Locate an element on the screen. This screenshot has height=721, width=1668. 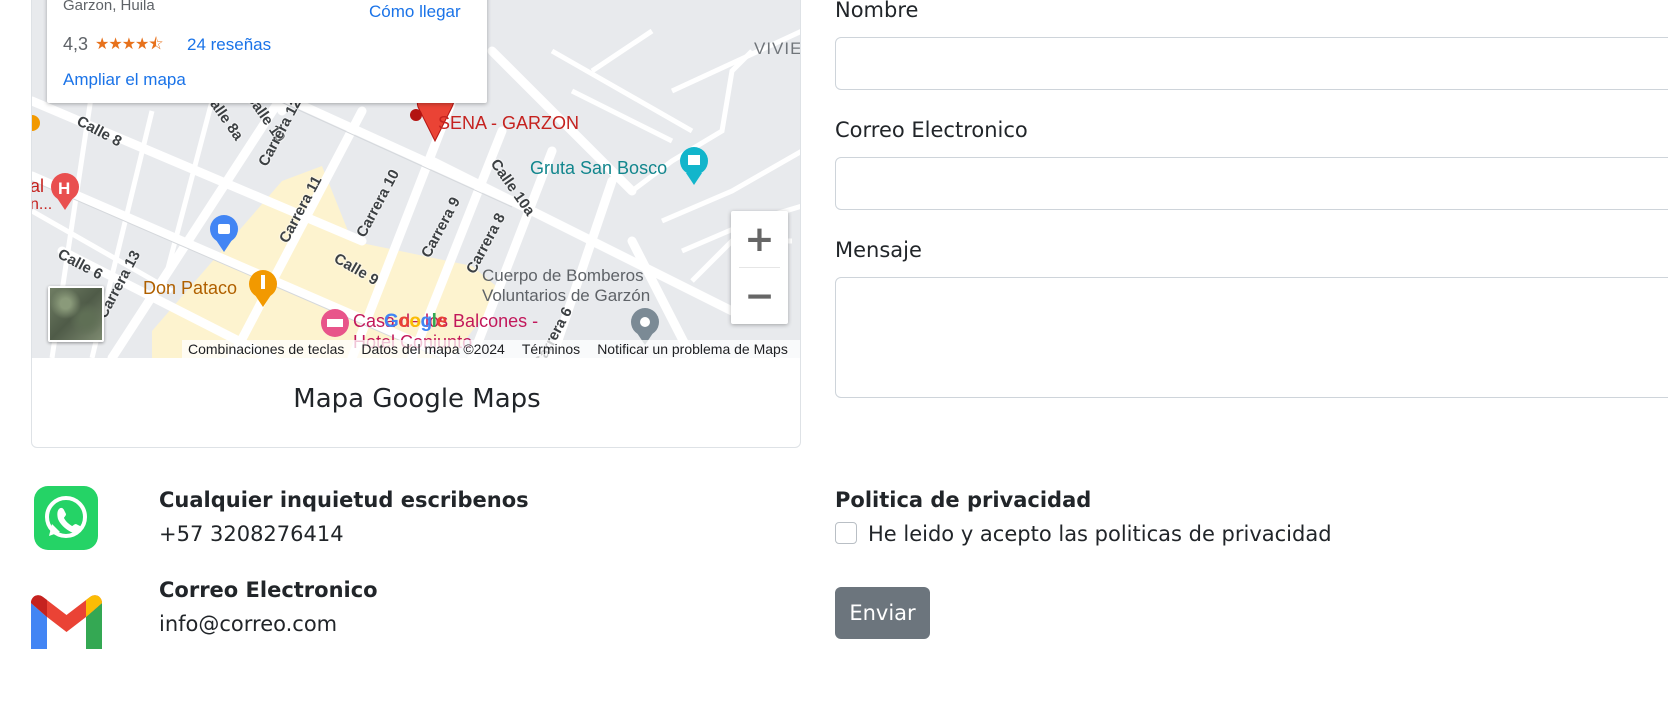
directions-link: Cómo llegar is located at coordinates (415, 12).